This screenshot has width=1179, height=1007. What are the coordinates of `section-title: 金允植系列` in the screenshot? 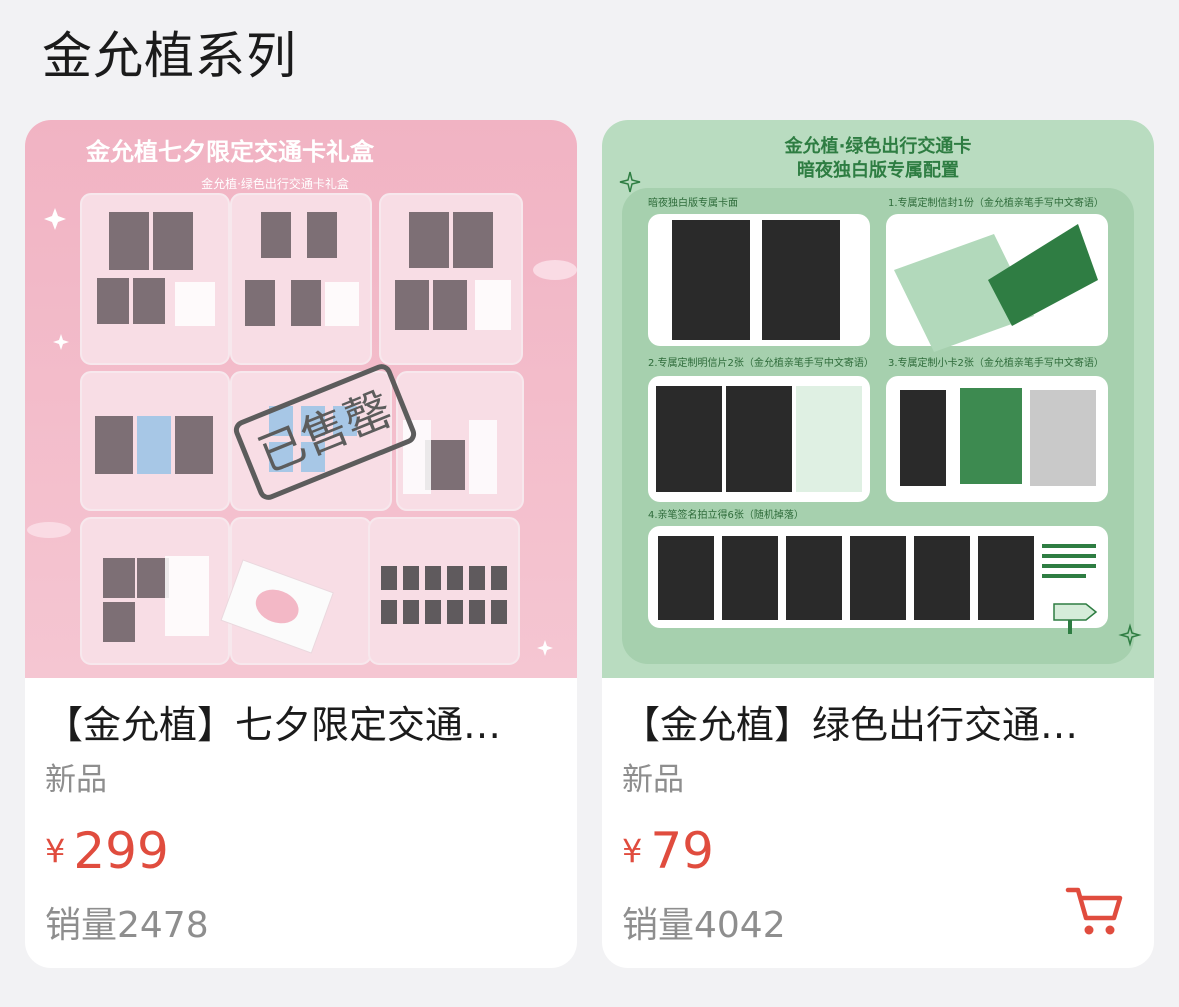 It's located at (169, 56).